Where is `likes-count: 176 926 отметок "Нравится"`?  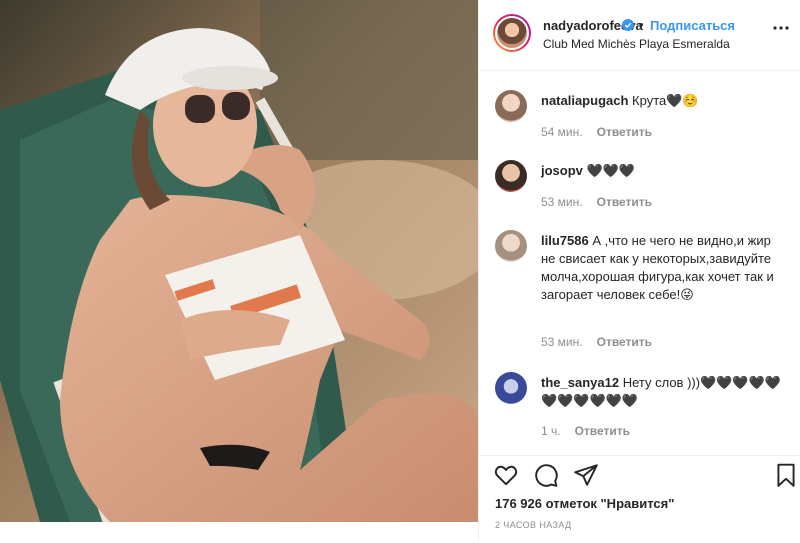
likes-count: 176 926 отметок "Нравится" is located at coordinates (584, 503).